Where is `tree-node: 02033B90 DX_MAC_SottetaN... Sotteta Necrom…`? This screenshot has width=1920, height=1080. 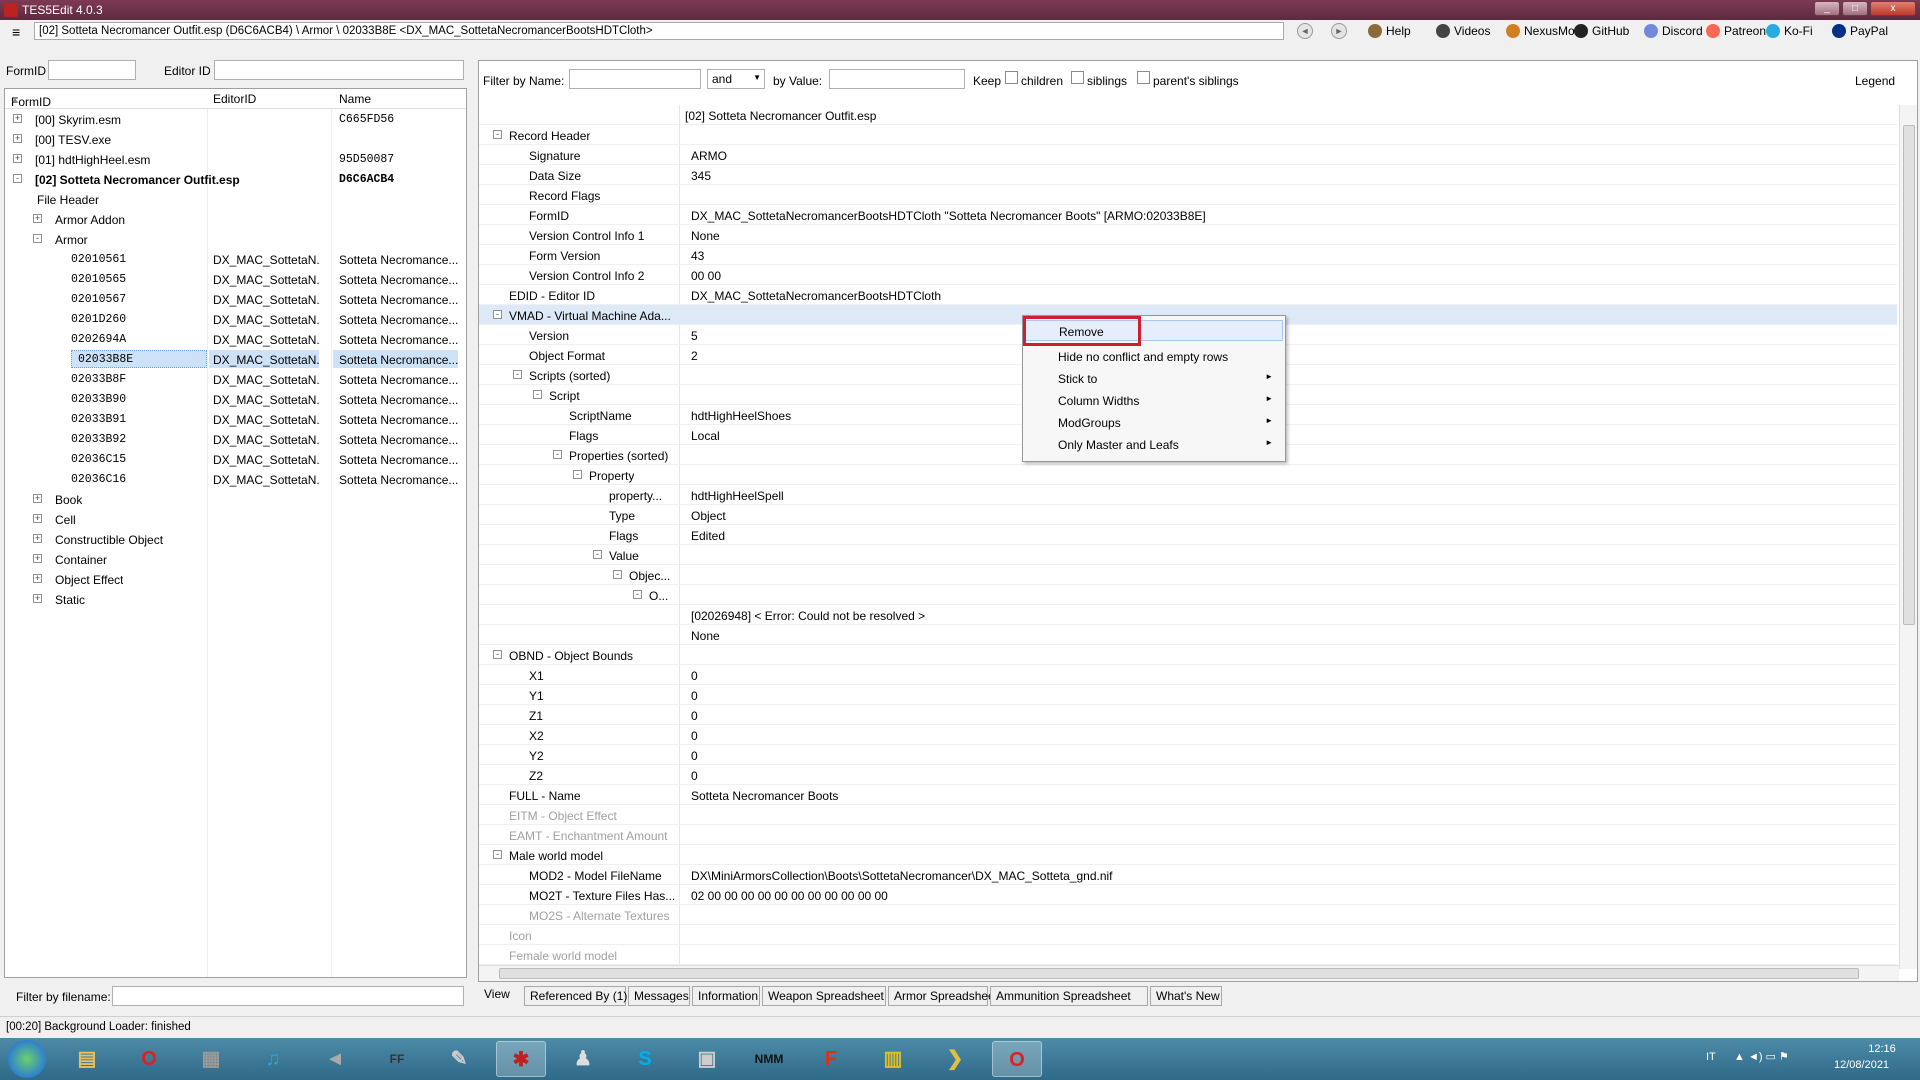 tree-node: 02033B90 DX_MAC_SottetaN... Sotteta Necrom… is located at coordinates (235, 399).